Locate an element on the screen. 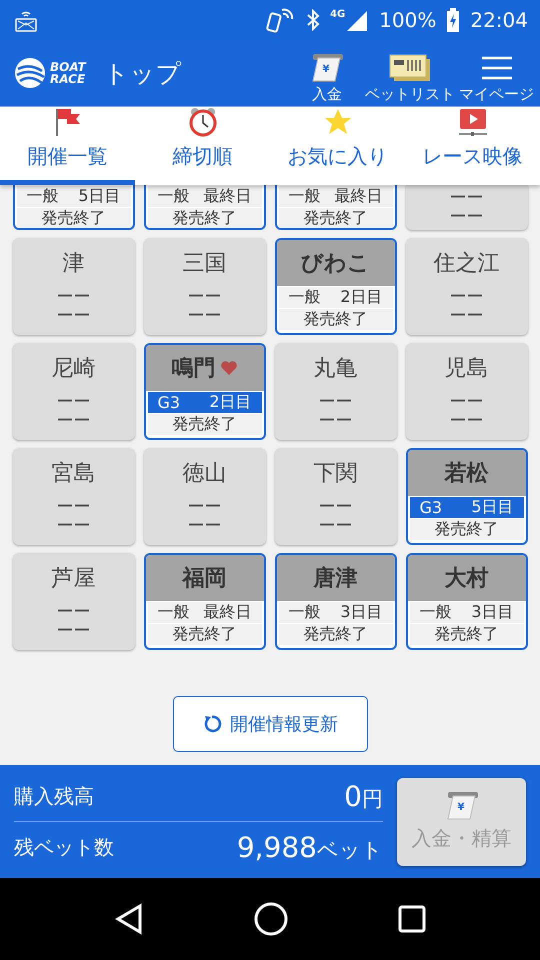 This screenshot has height=960, width=540. venue-card: 芦屋 ーー ーー is located at coordinates (73, 601).